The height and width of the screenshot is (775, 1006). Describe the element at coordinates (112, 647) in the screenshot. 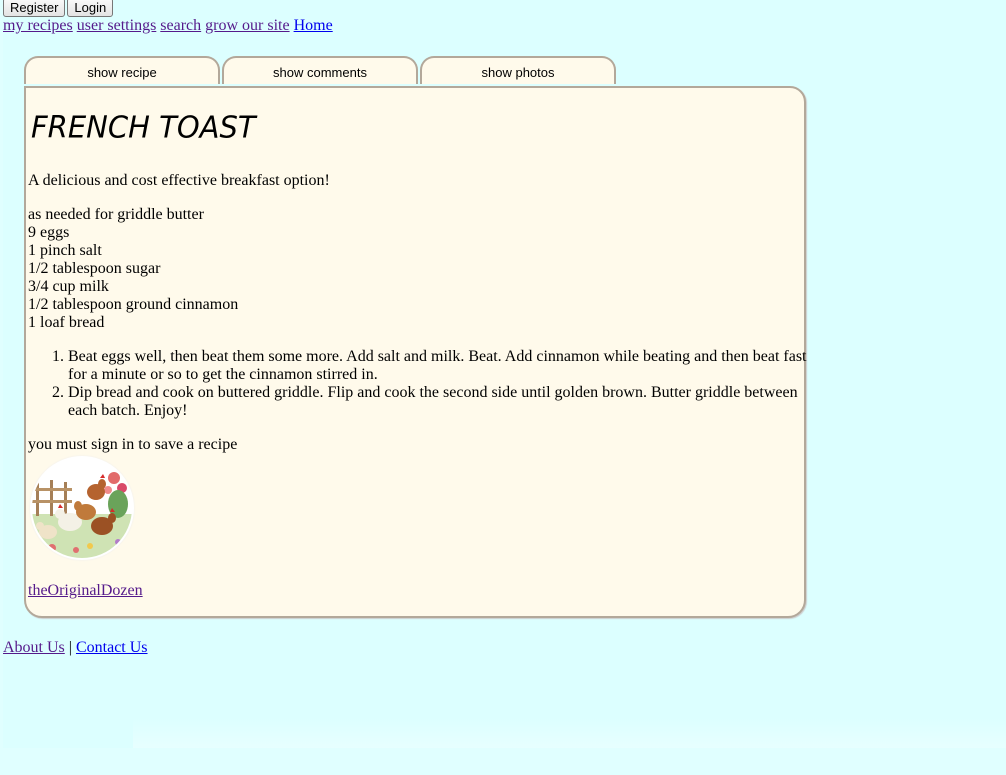

I see `contact-us-link: Contact Us` at that location.